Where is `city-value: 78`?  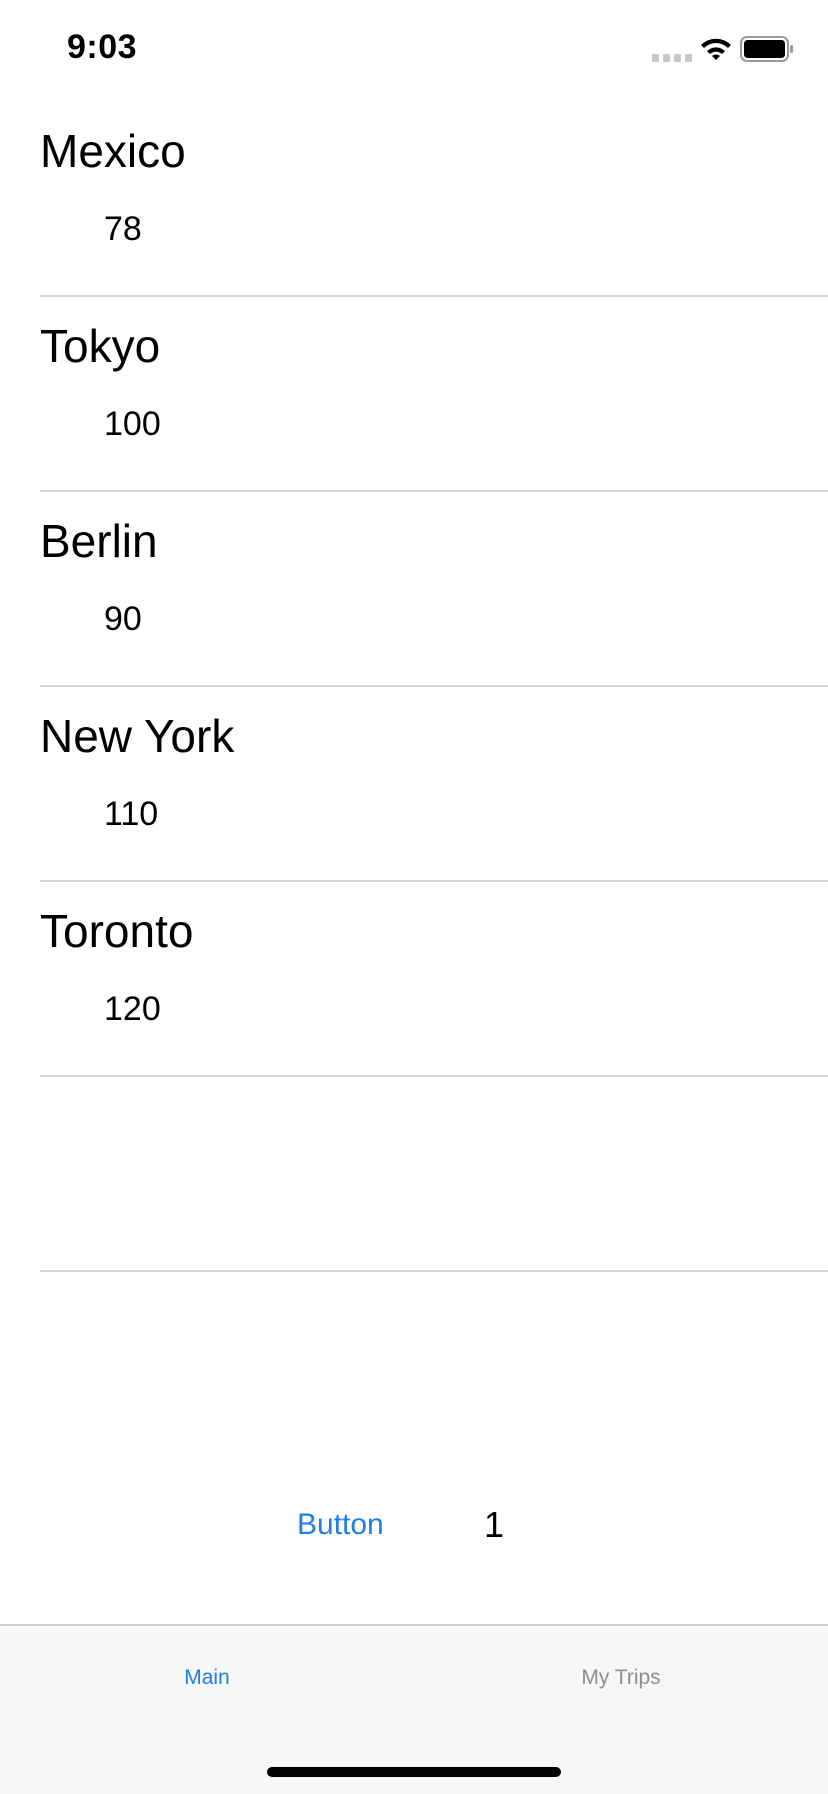 city-value: 78 is located at coordinates (123, 229).